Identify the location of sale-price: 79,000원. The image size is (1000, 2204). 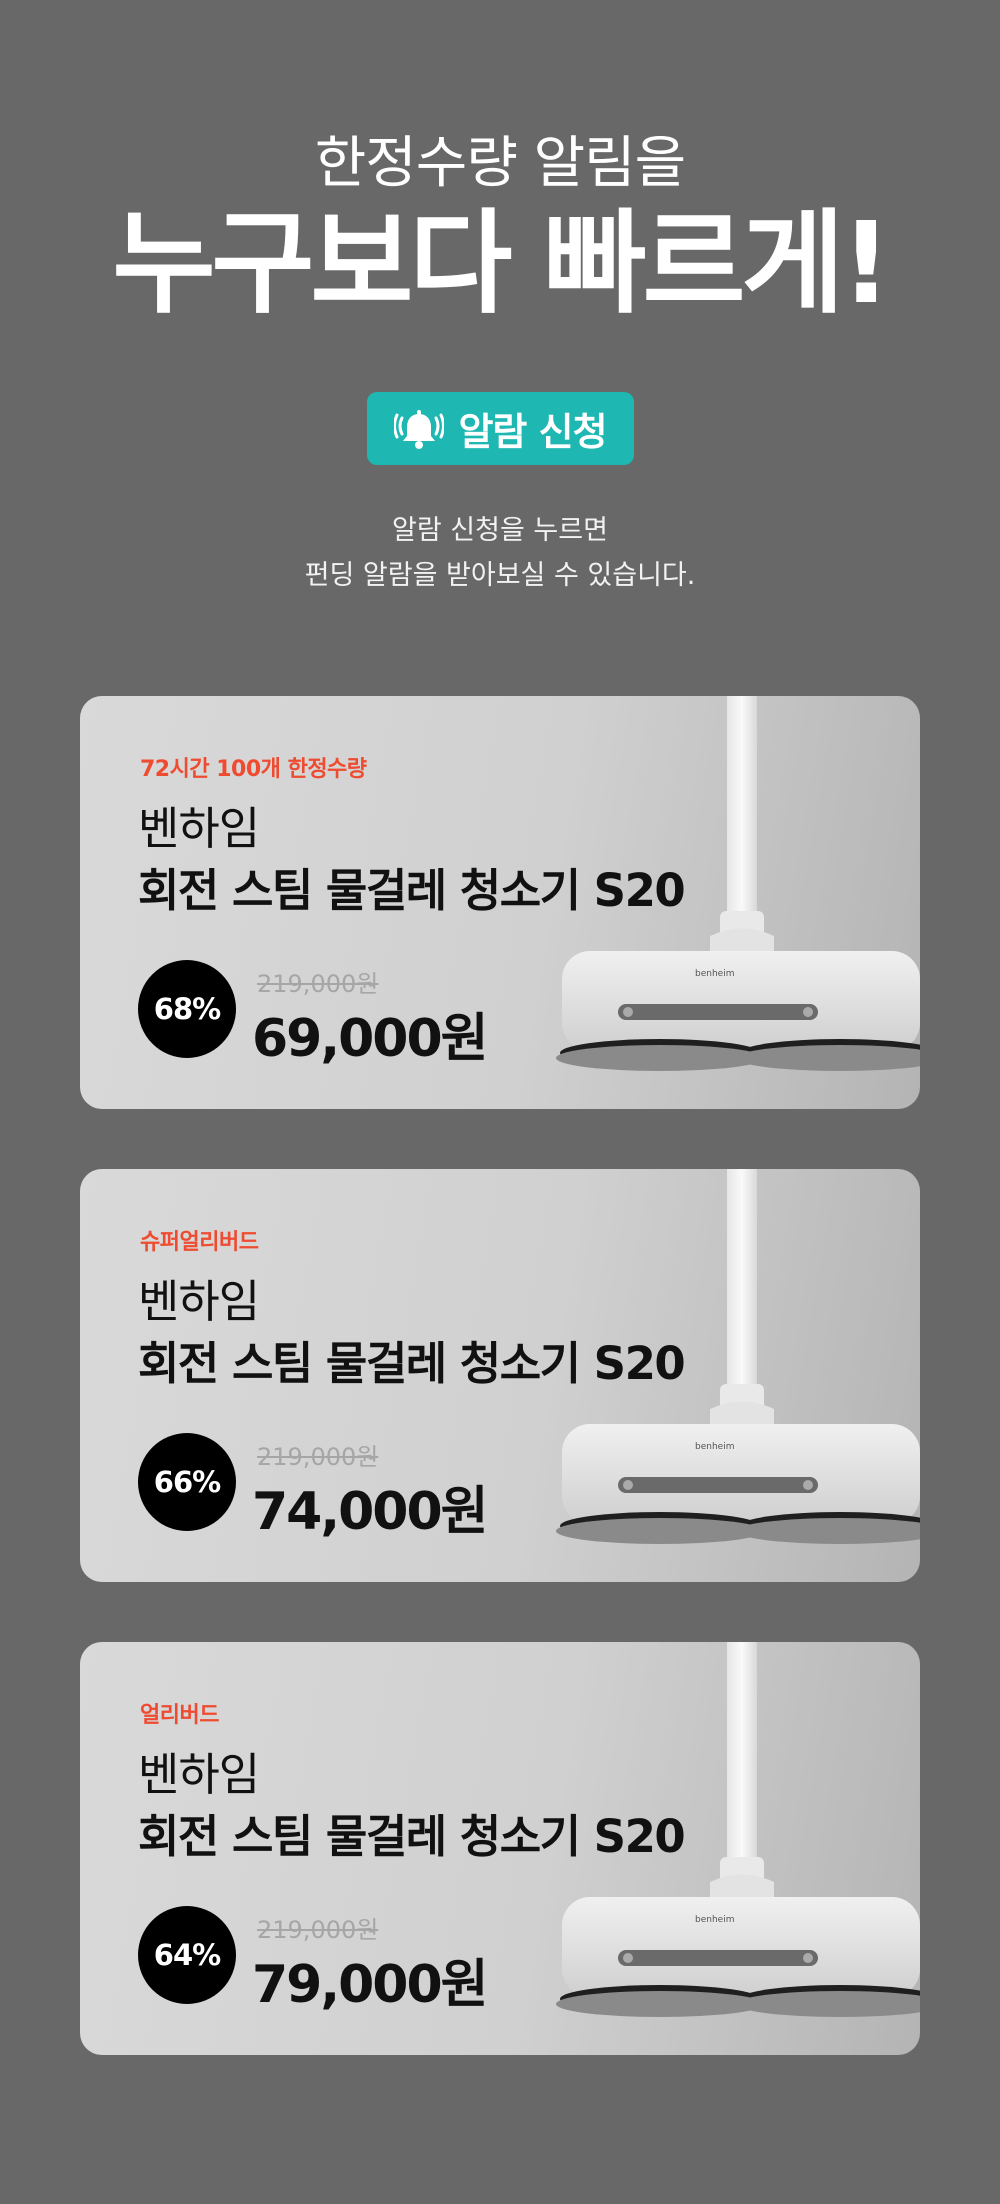
(370, 1985).